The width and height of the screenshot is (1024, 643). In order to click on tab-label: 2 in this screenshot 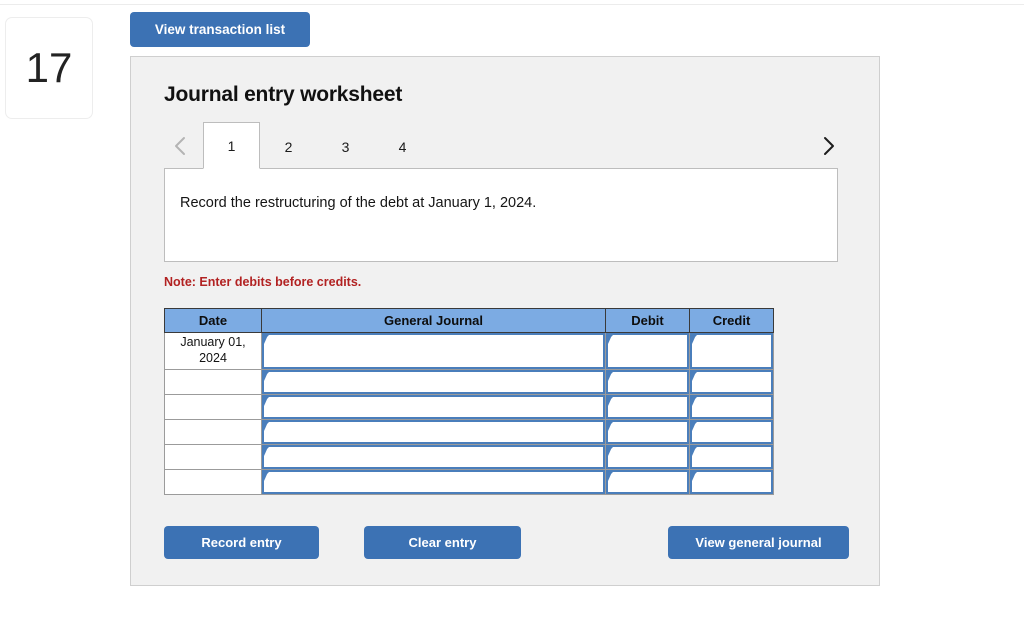, I will do `click(288, 146)`.